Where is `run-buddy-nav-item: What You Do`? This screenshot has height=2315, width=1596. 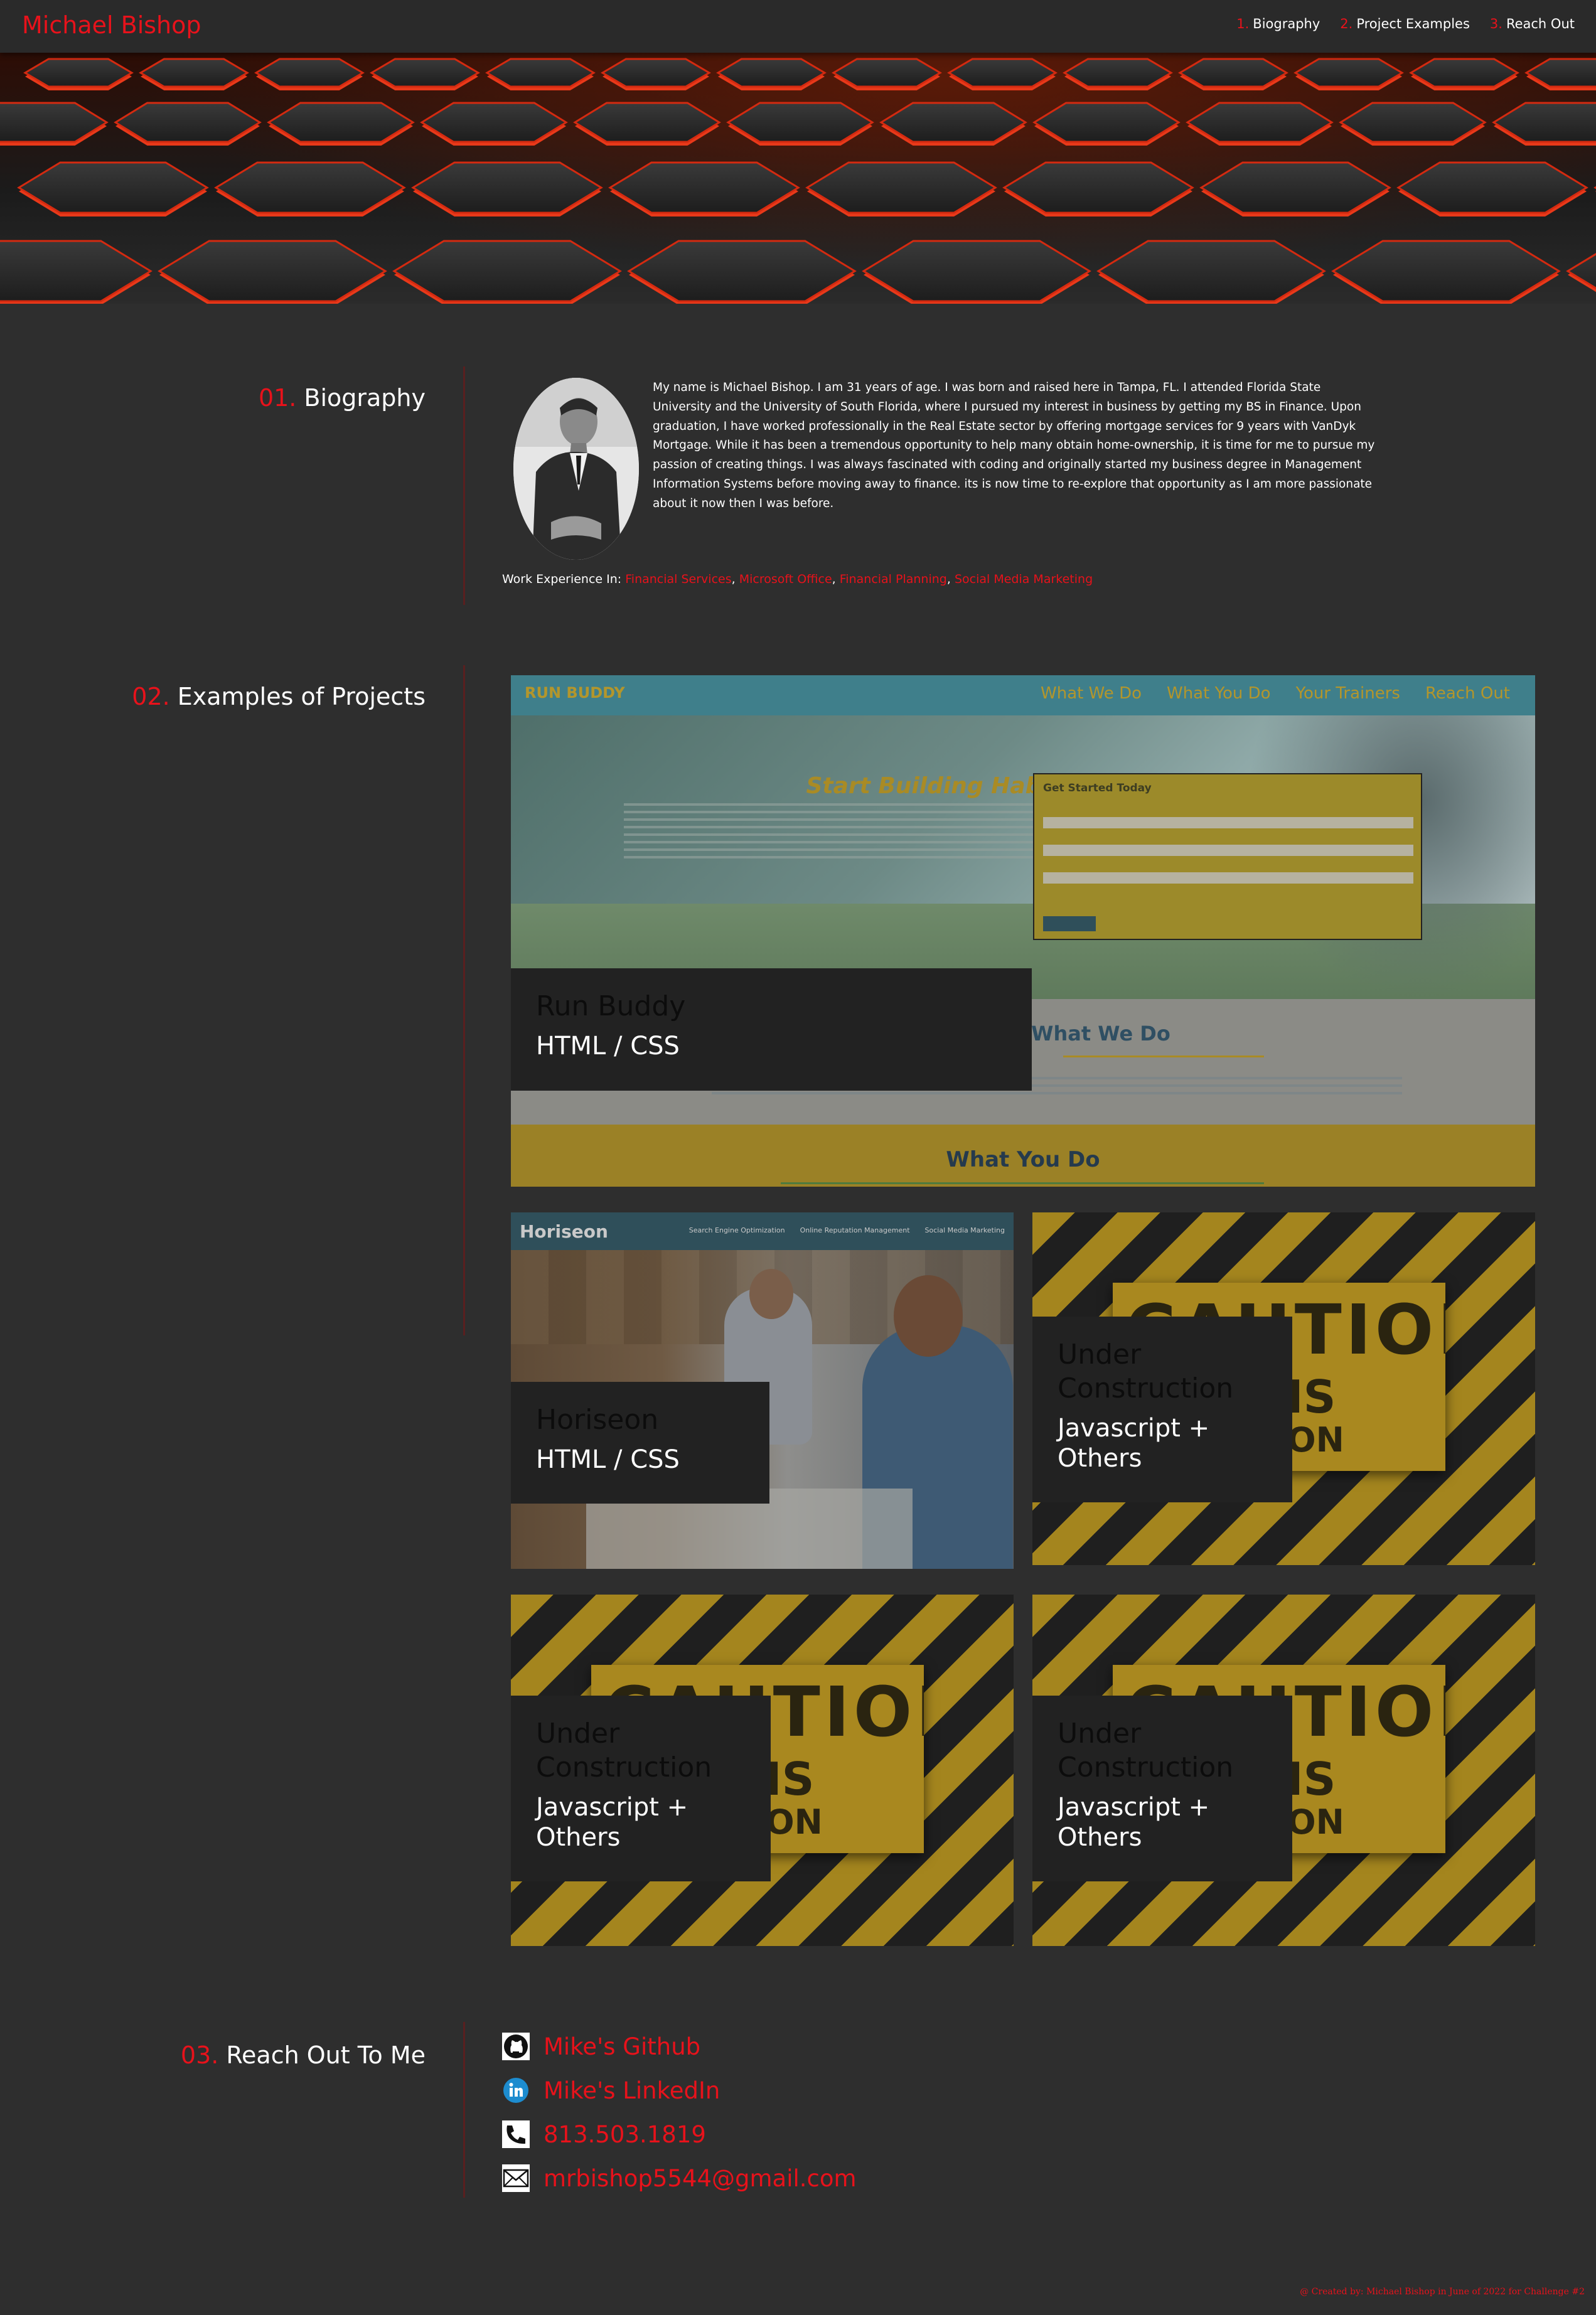 run-buddy-nav-item: What You Do is located at coordinates (1219, 693).